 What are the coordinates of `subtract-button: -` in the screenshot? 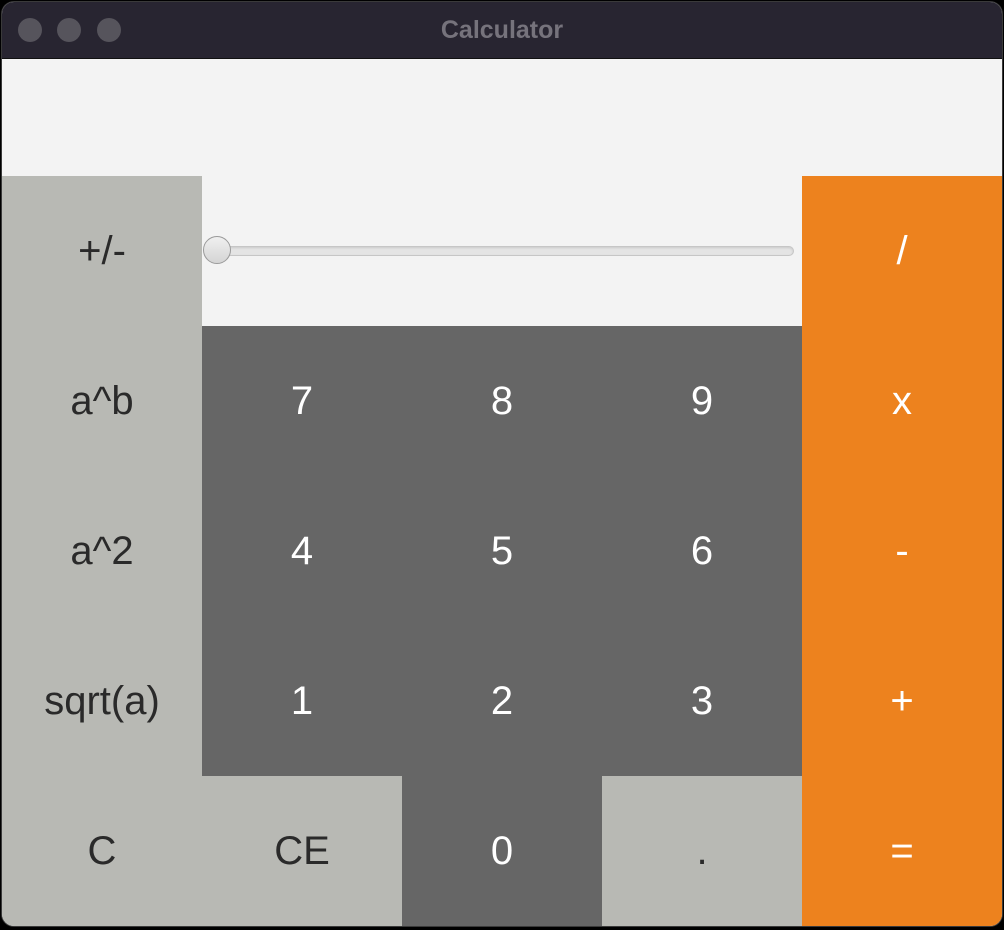 It's located at (902, 551).